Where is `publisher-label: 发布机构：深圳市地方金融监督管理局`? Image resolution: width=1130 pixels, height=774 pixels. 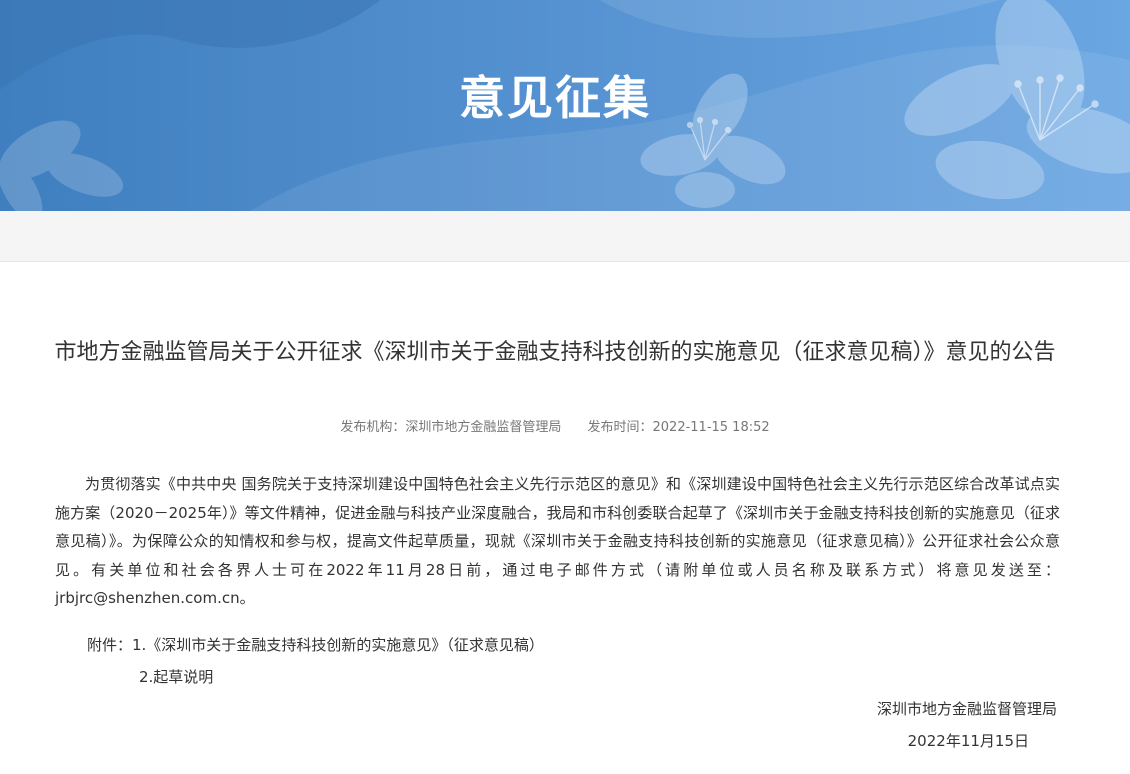
publisher-label: 发布机构：深圳市地方金融监督管理局 is located at coordinates (451, 427).